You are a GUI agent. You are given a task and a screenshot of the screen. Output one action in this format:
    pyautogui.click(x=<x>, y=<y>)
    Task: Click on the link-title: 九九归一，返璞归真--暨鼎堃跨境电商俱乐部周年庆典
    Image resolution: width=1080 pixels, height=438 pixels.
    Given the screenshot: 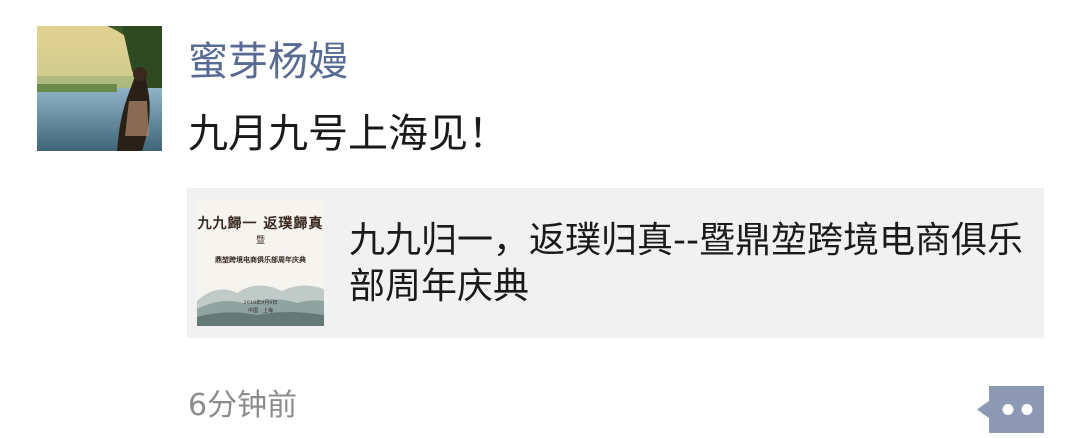 What is the action you would take?
    pyautogui.click(x=686, y=263)
    